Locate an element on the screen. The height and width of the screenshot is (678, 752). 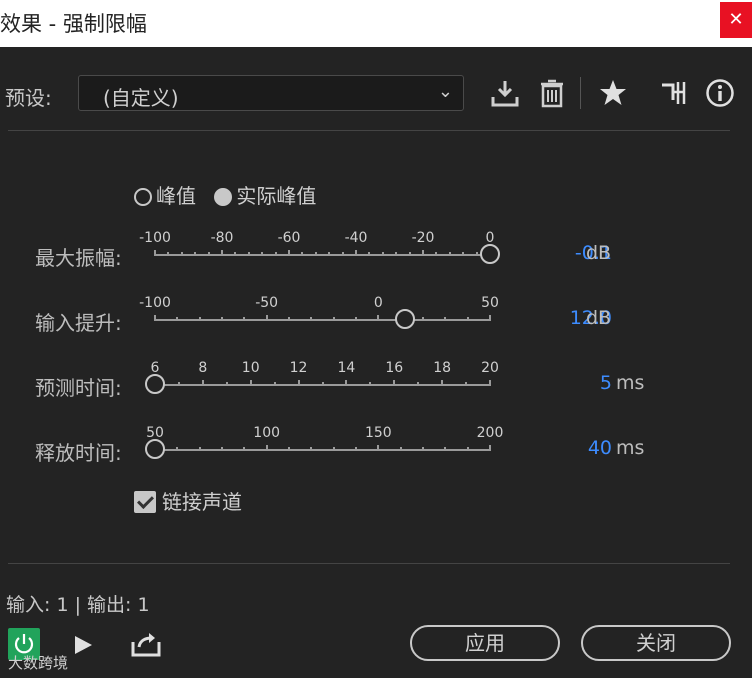
radio-true-peak-circle is located at coordinates (223, 197).